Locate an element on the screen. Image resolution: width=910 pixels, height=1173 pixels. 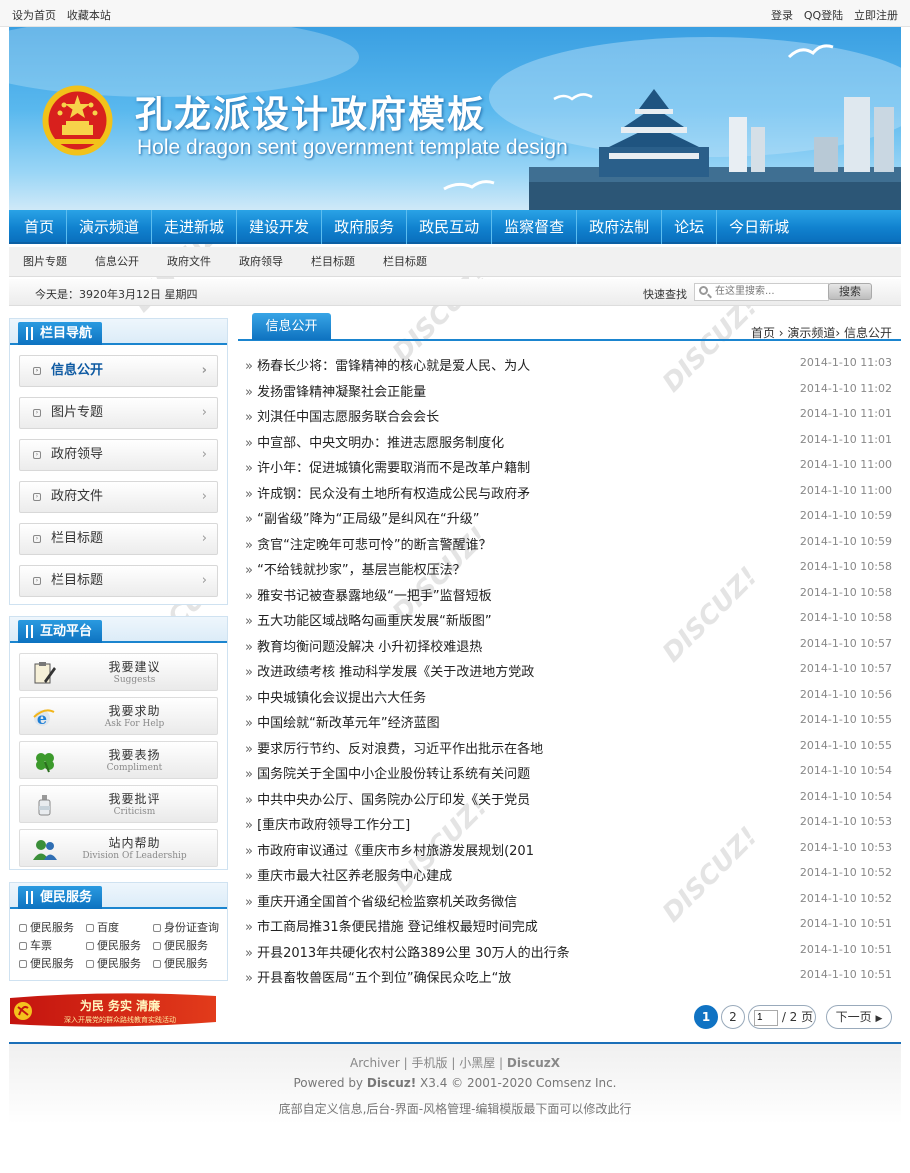
next-page-button: 下一页 ▶ is located at coordinates (859, 1017).